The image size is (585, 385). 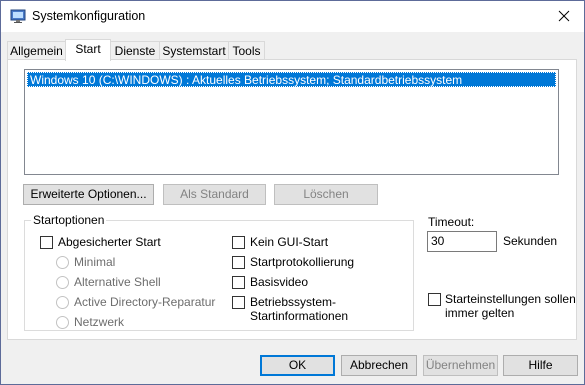 What do you see at coordinates (326, 194) in the screenshot?
I see `delete-button: Löschen` at bounding box center [326, 194].